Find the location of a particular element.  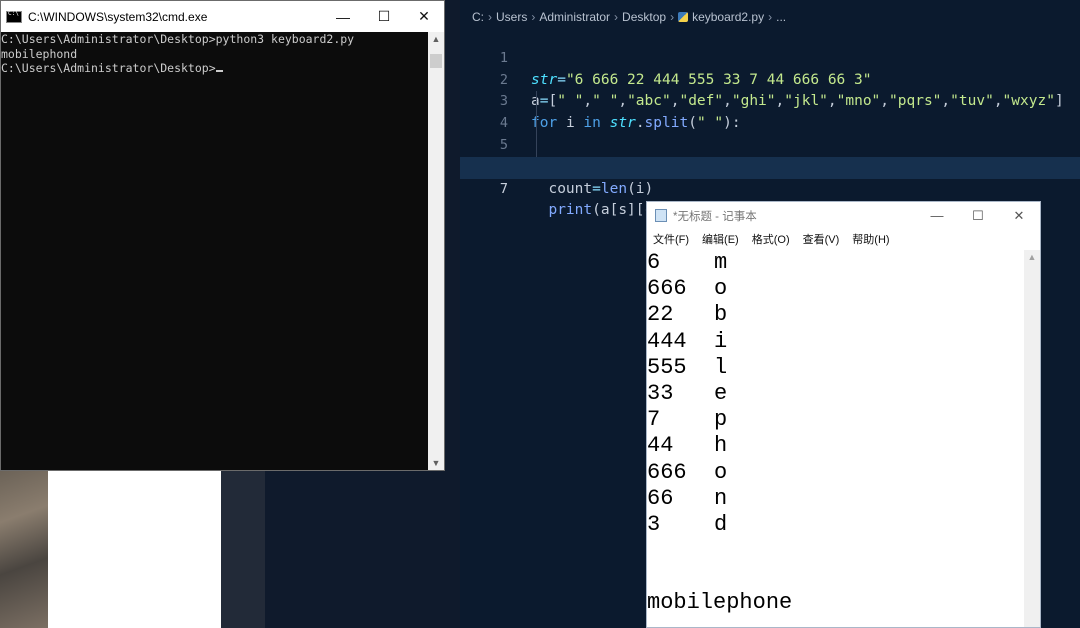

breadcrumb-item: keyboard2.py is located at coordinates (728, 17).